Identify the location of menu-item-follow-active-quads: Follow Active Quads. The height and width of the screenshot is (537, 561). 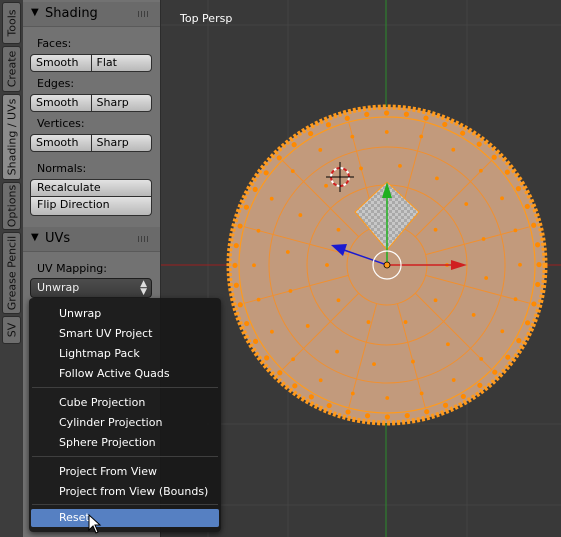
(114, 373).